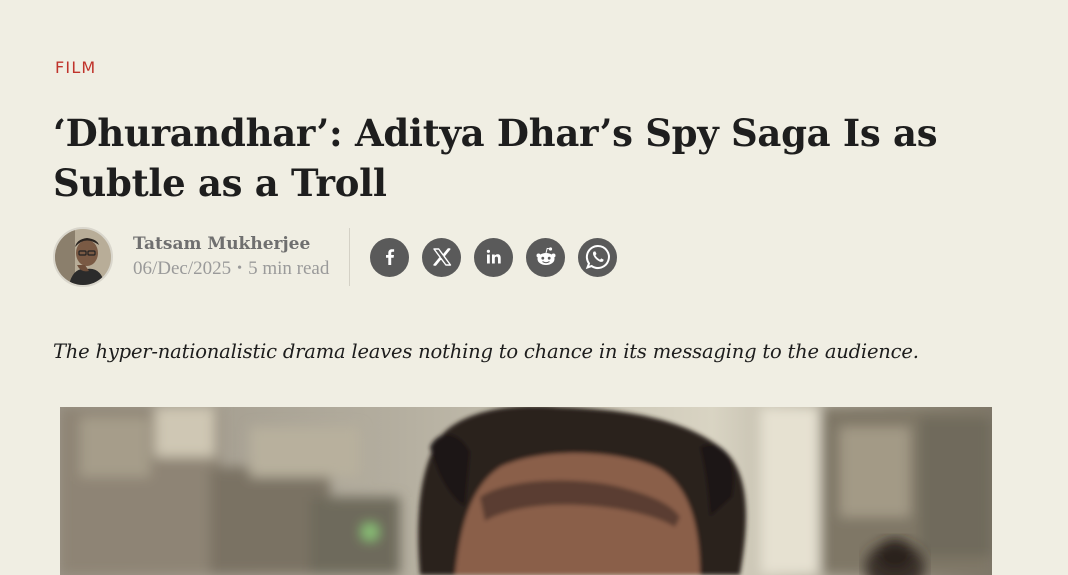 The image size is (1068, 575). I want to click on share-linkedin-button, so click(494, 257).